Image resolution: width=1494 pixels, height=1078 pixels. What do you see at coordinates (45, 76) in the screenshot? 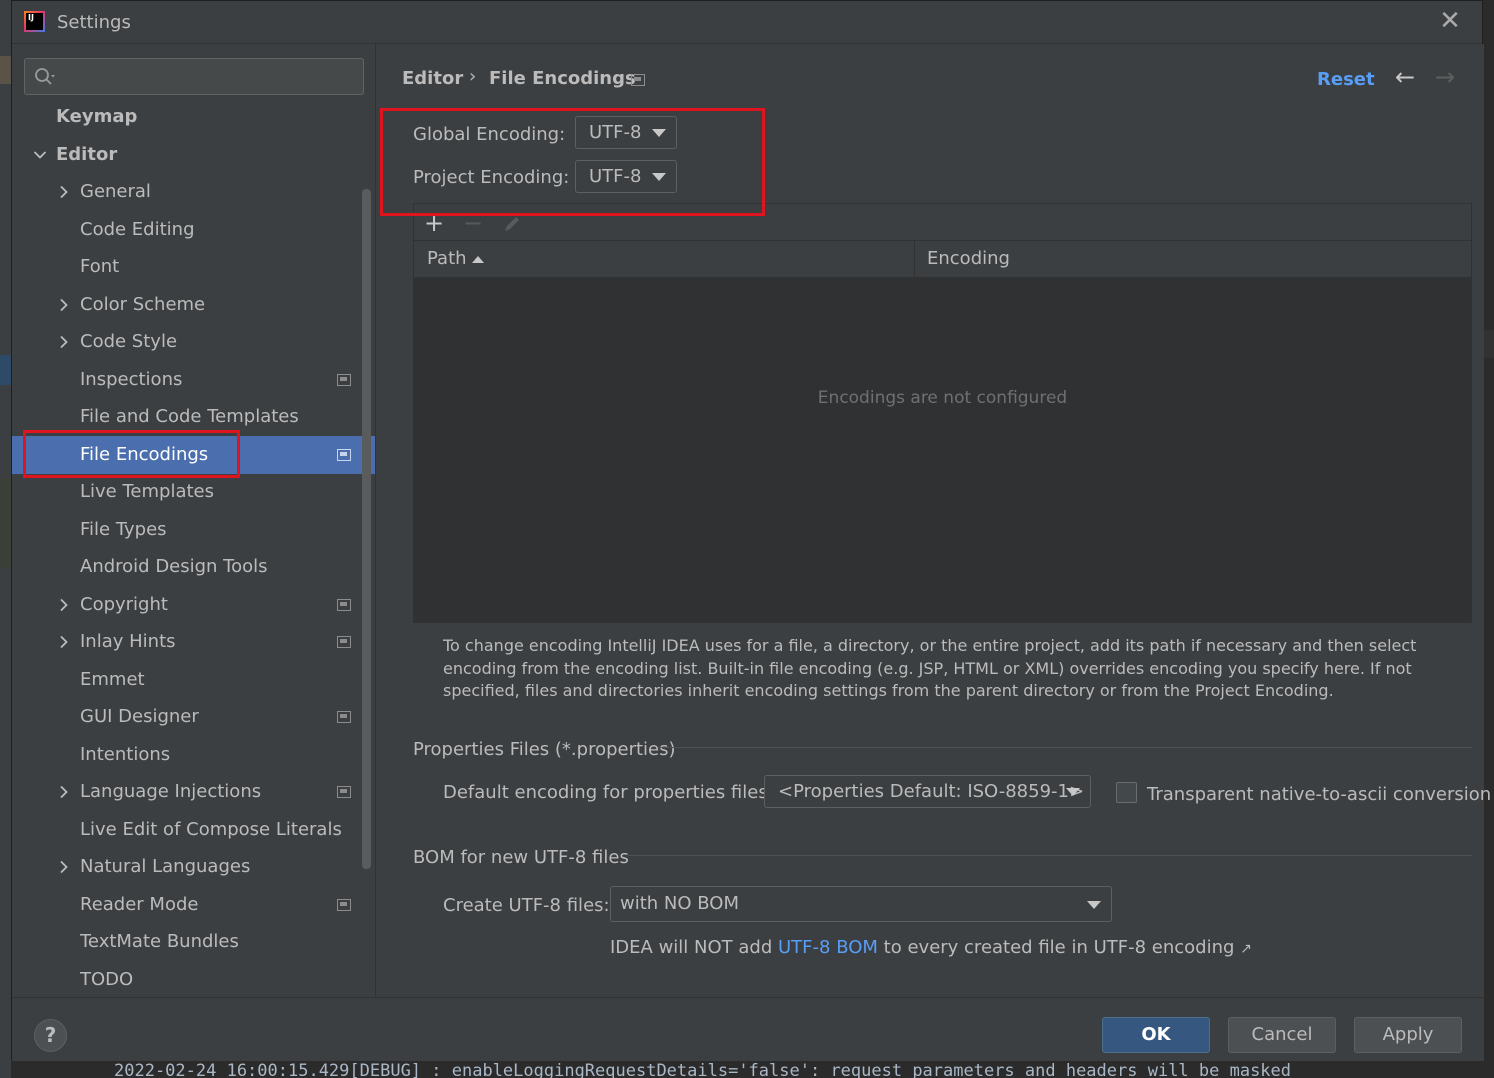
I see `search-icon` at bounding box center [45, 76].